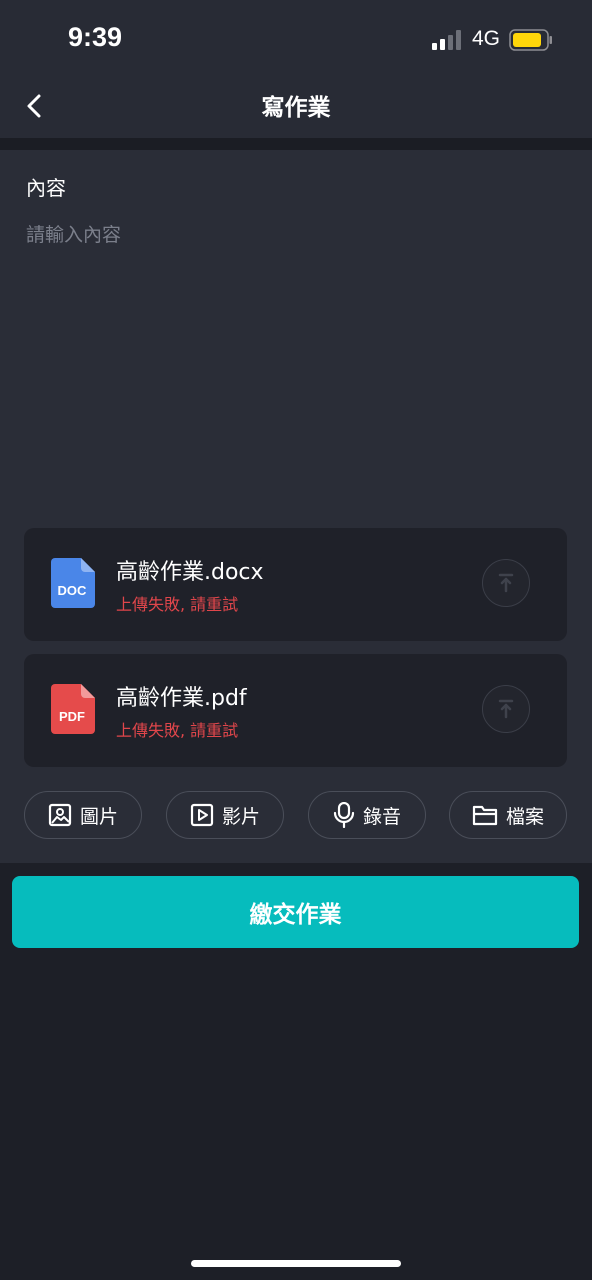 This screenshot has height=1280, width=592. Describe the element at coordinates (295, 584) in the screenshot. I see `attachment-item: DOC 高齡作業.docx 上傳失敗, 請重試` at that location.